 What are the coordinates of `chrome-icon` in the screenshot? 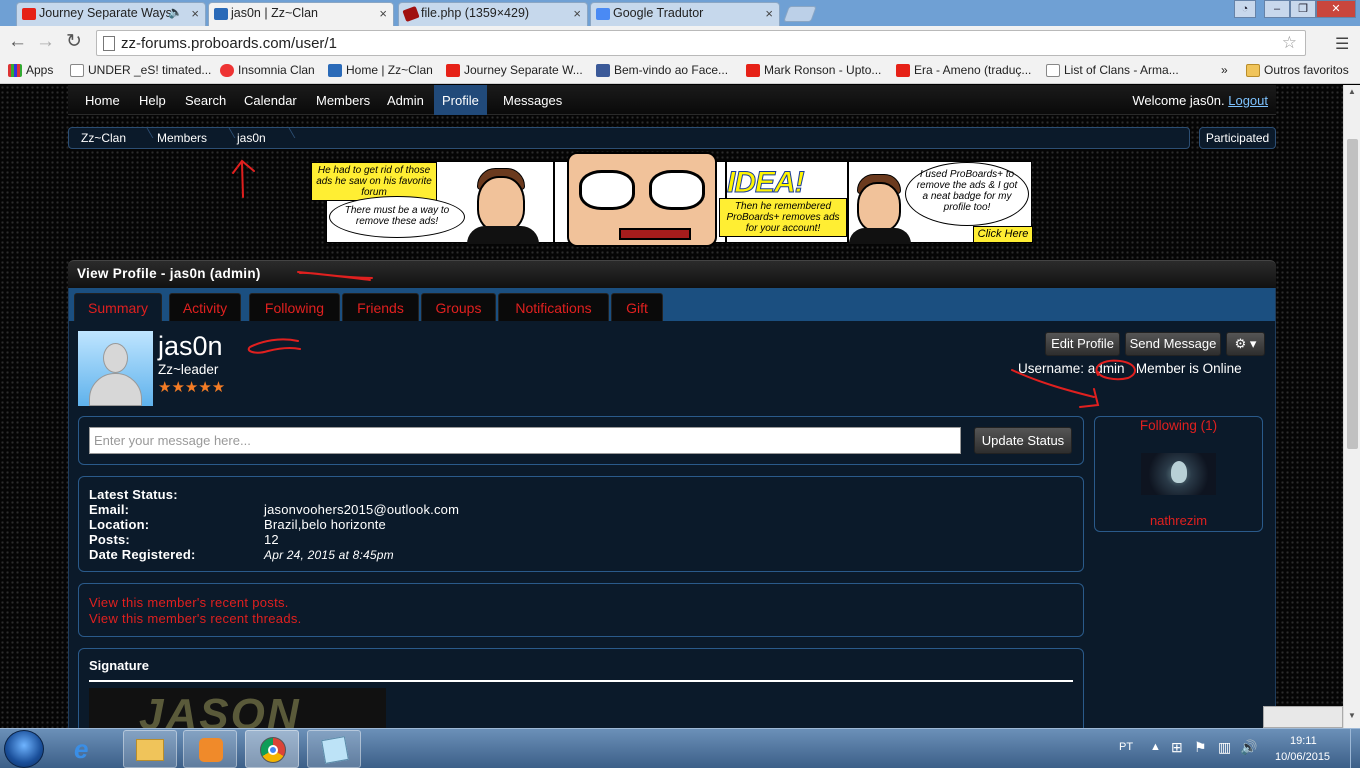 It's located at (272, 749).